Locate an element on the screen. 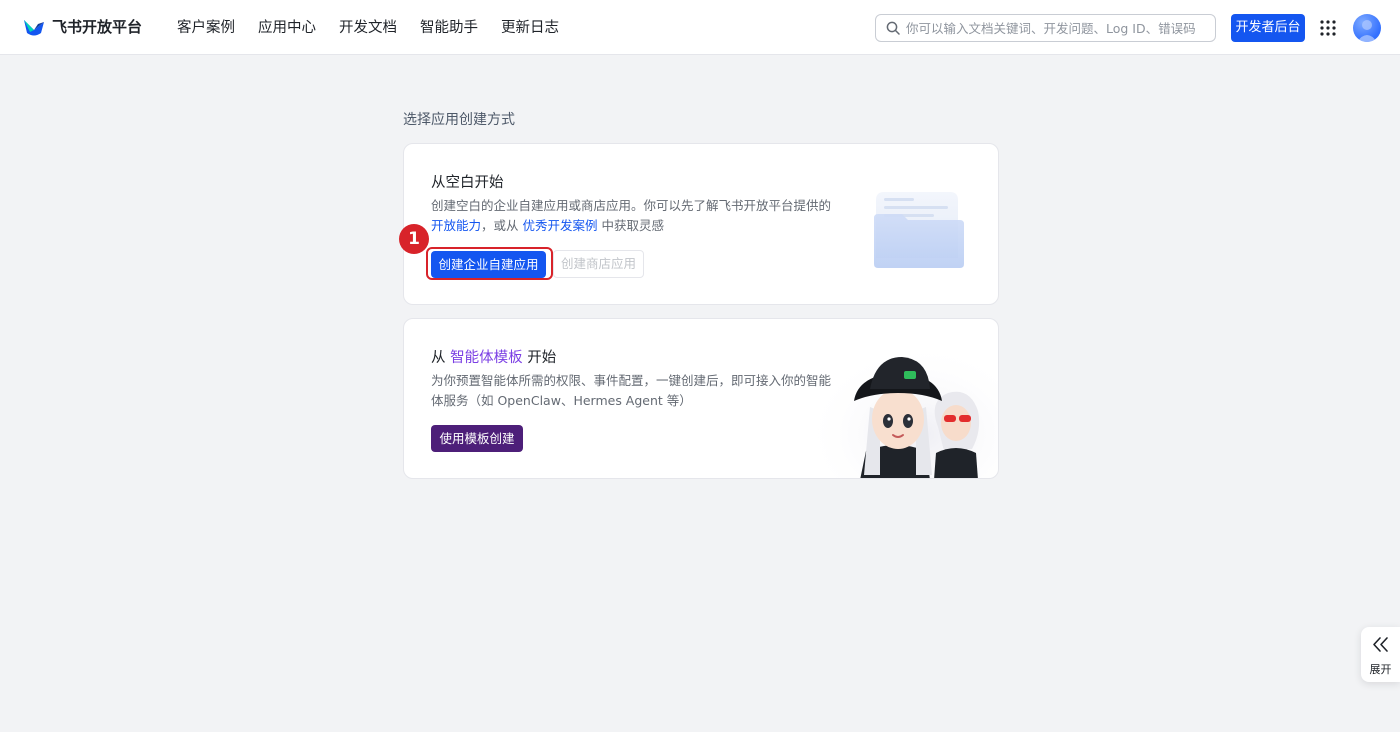 This screenshot has width=1400, height=732. desc-text-post: 中获取灵感 is located at coordinates (630, 225).